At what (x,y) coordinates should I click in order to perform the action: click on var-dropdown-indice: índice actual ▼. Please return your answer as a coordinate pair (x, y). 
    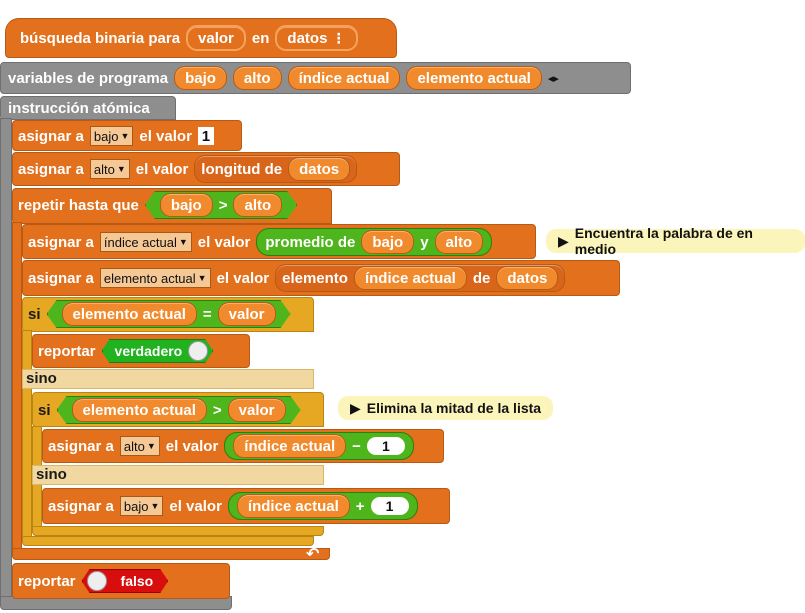
    Looking at the image, I should click on (145, 242).